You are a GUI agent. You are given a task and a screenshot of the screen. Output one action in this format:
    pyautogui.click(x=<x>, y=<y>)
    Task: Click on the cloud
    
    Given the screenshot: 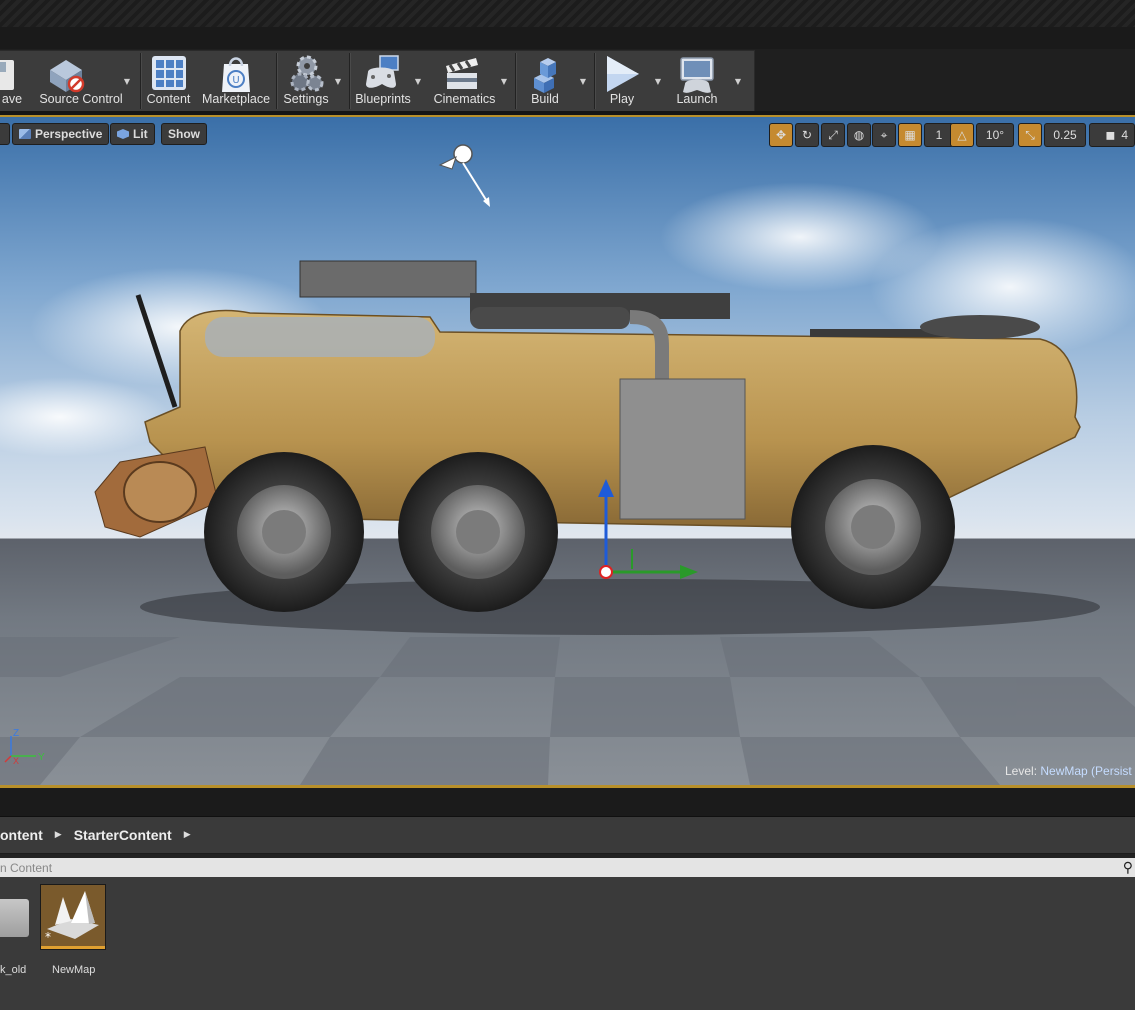 What is the action you would take?
    pyautogui.click(x=85, y=417)
    